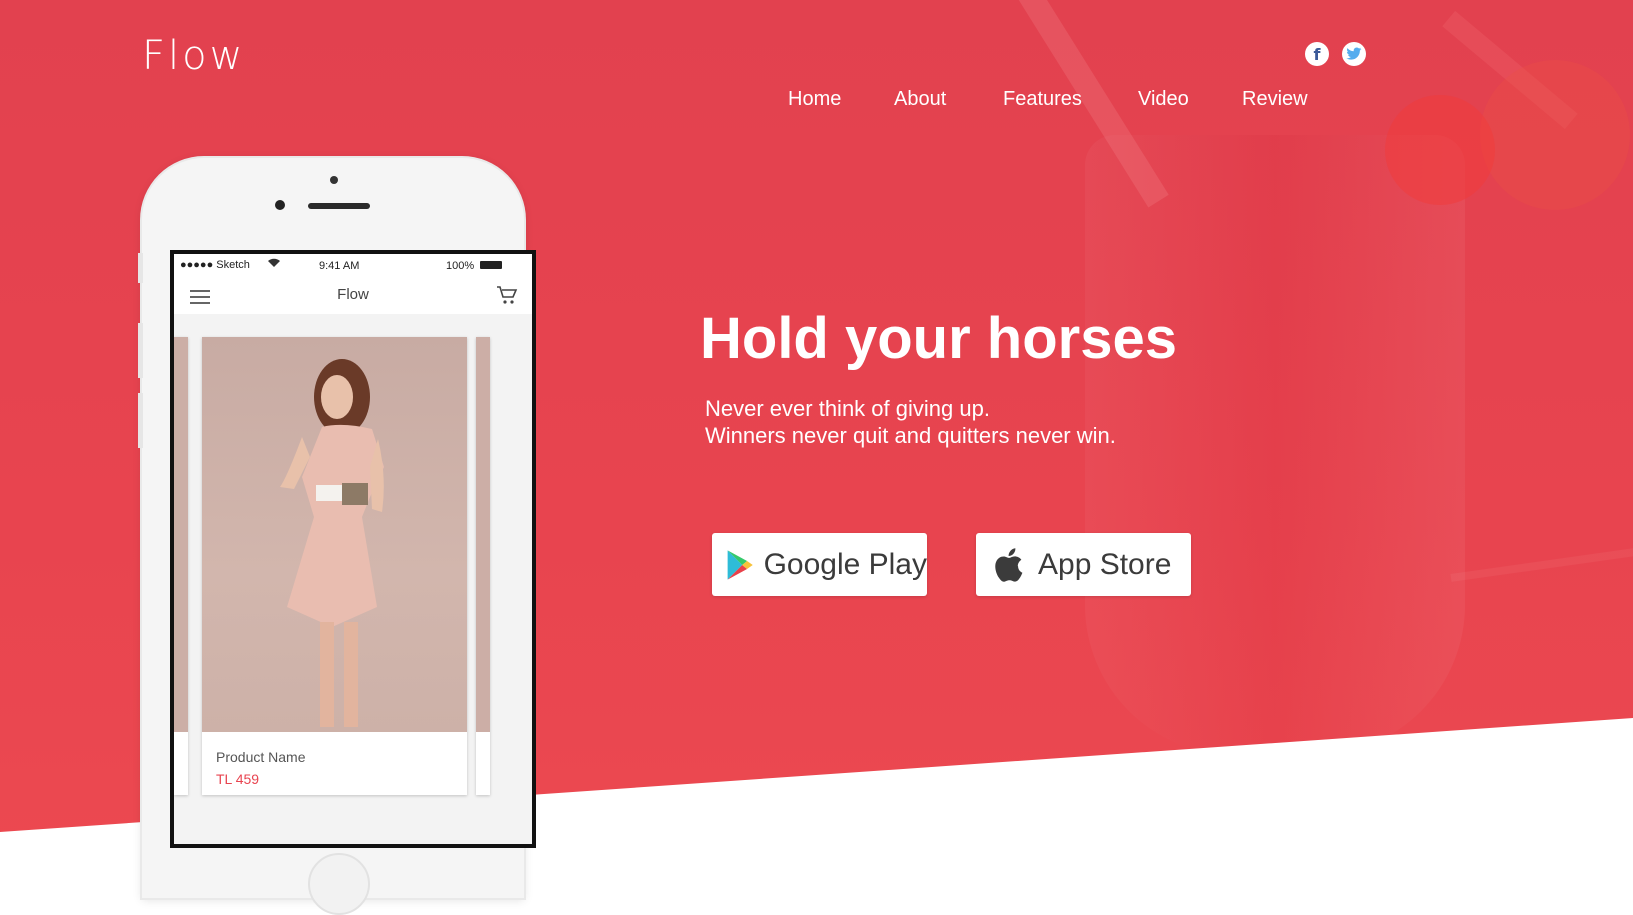  Describe the element at coordinates (847, 408) in the screenshot. I see `hero-subtitle-line-1: Never ever think of giving up.` at that location.